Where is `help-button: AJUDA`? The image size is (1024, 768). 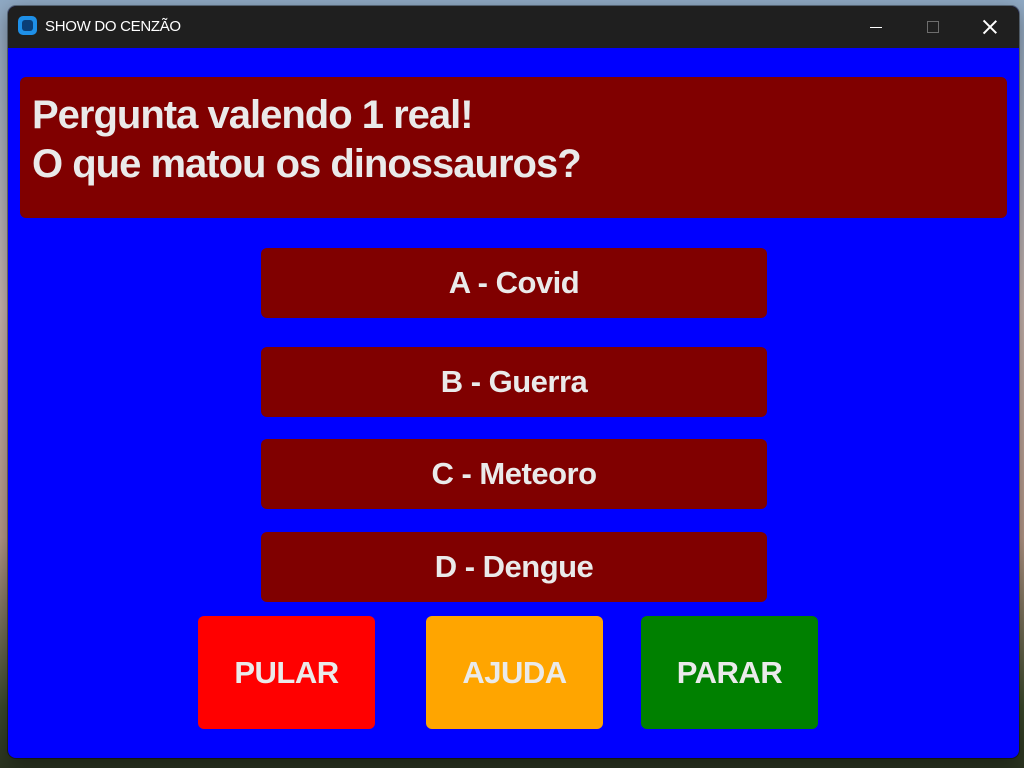 help-button: AJUDA is located at coordinates (514, 672).